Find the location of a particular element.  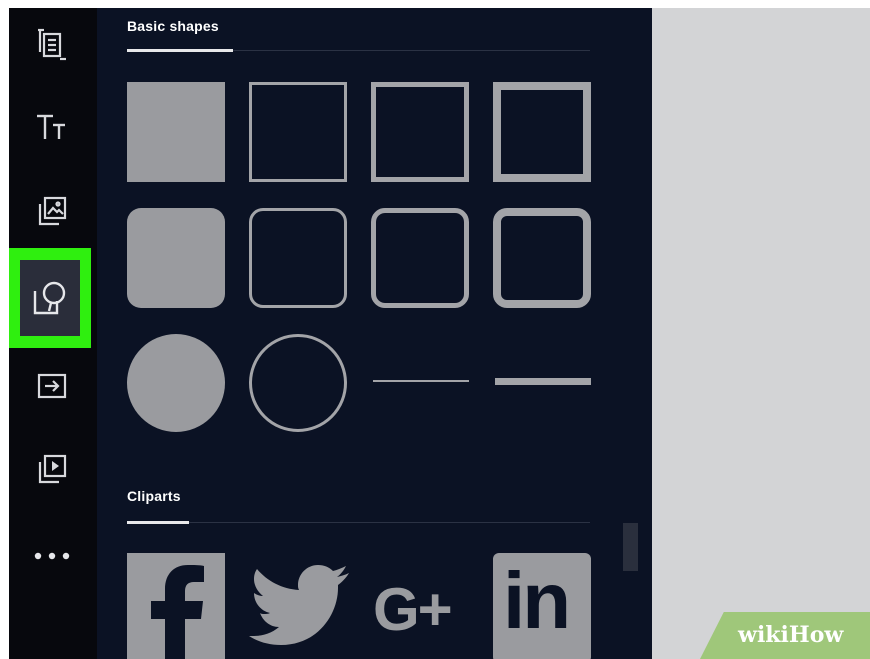

shapes-icon is located at coordinates (49, 298).